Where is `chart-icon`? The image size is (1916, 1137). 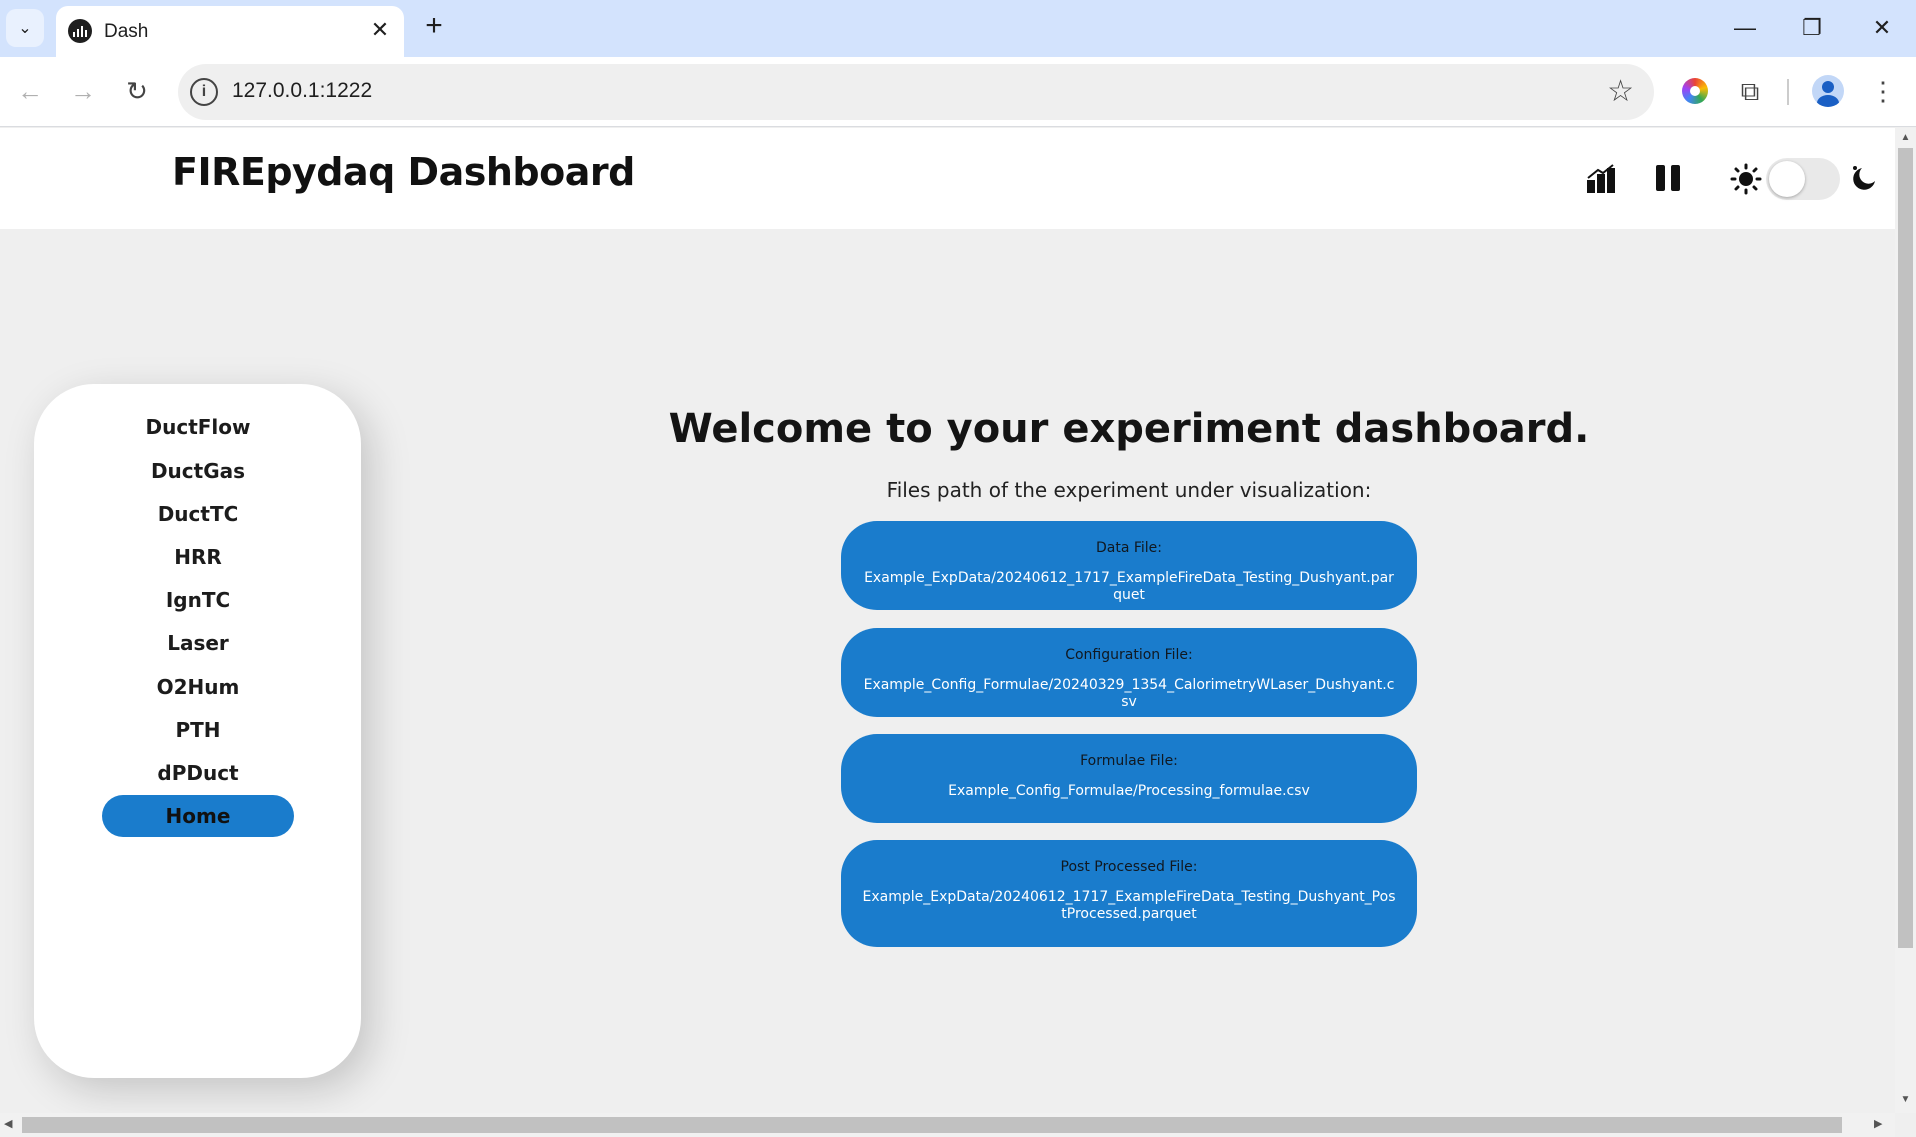
chart-icon is located at coordinates (1601, 179).